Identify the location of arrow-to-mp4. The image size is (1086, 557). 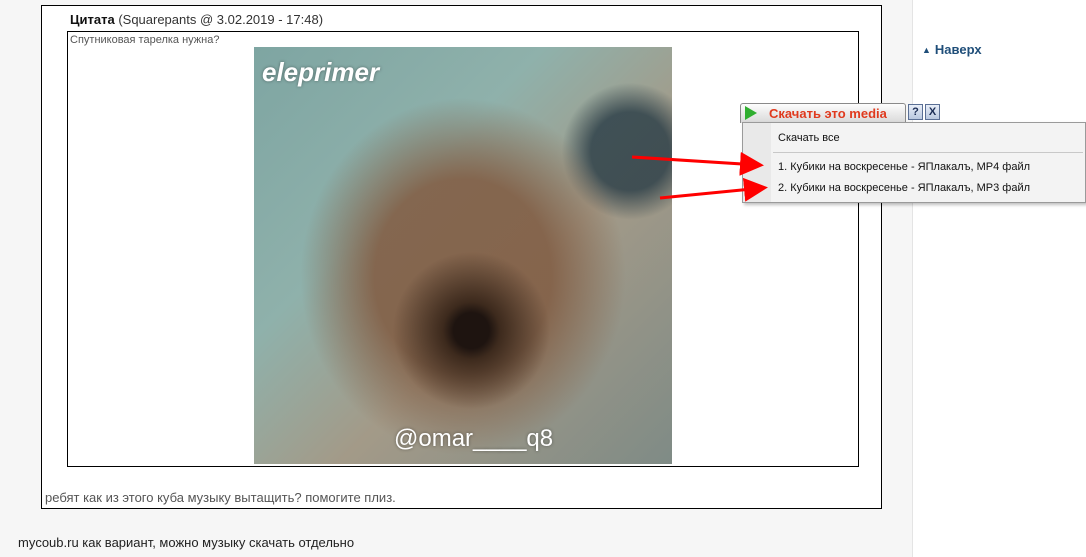
(697, 163).